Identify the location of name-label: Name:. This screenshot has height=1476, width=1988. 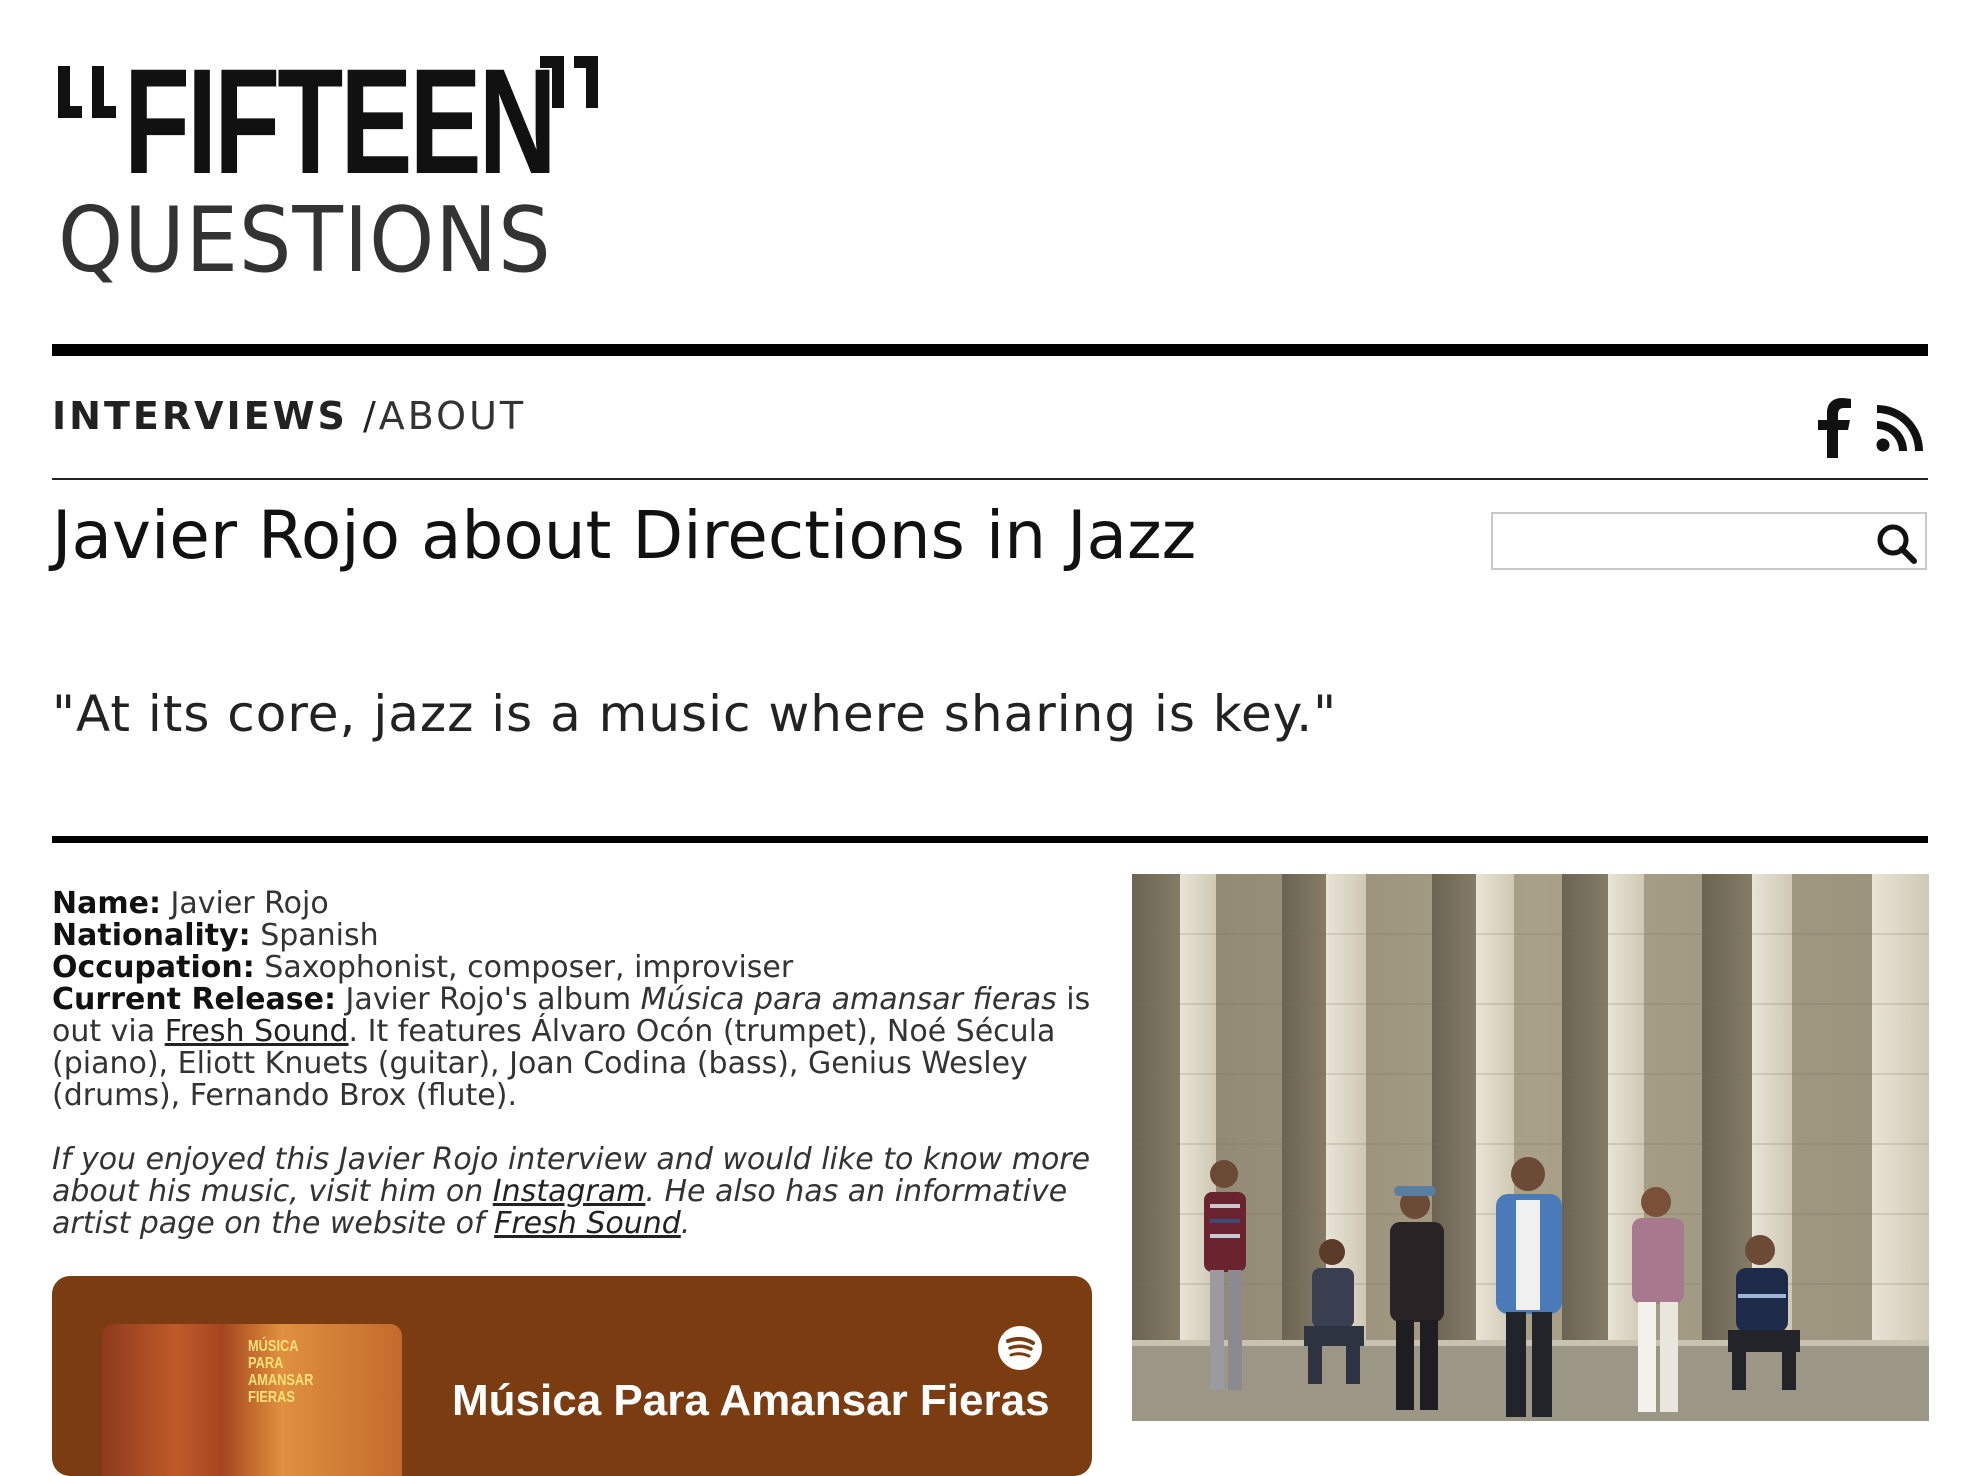
(106, 903).